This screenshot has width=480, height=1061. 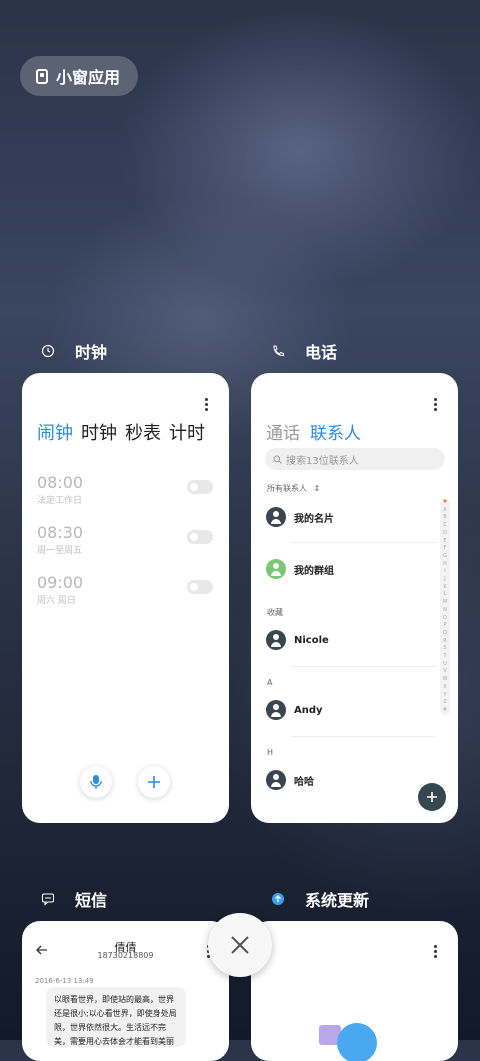 I want to click on alarm-repeat: 法定工作日, so click(x=60, y=501).